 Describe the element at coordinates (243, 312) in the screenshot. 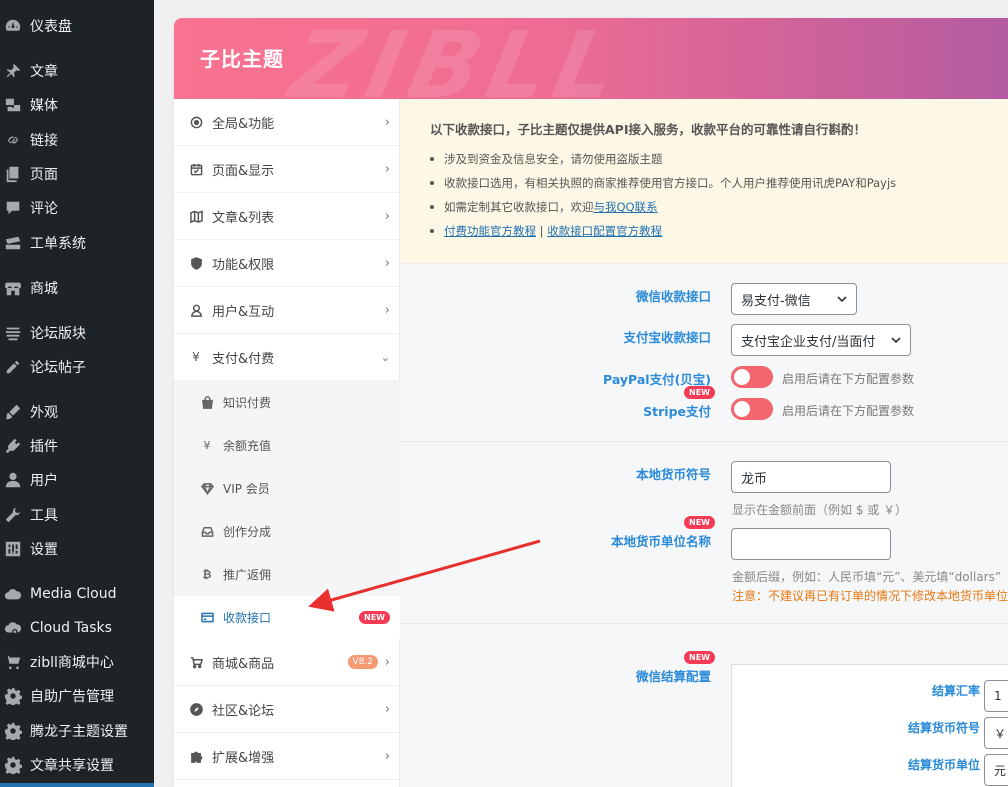

I see `nav-label: 用户&互动` at that location.